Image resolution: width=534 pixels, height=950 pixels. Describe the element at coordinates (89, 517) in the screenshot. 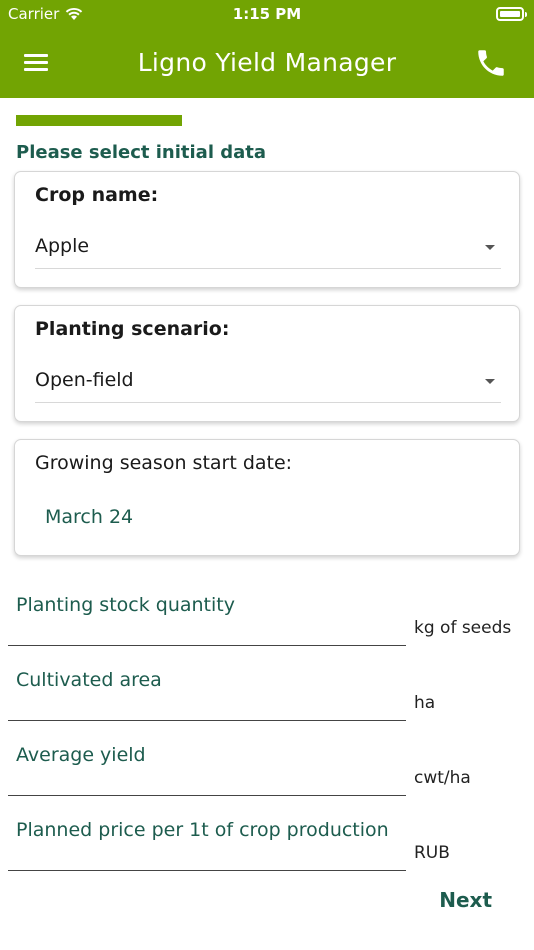

I see `season-start-date-button: March 24` at that location.